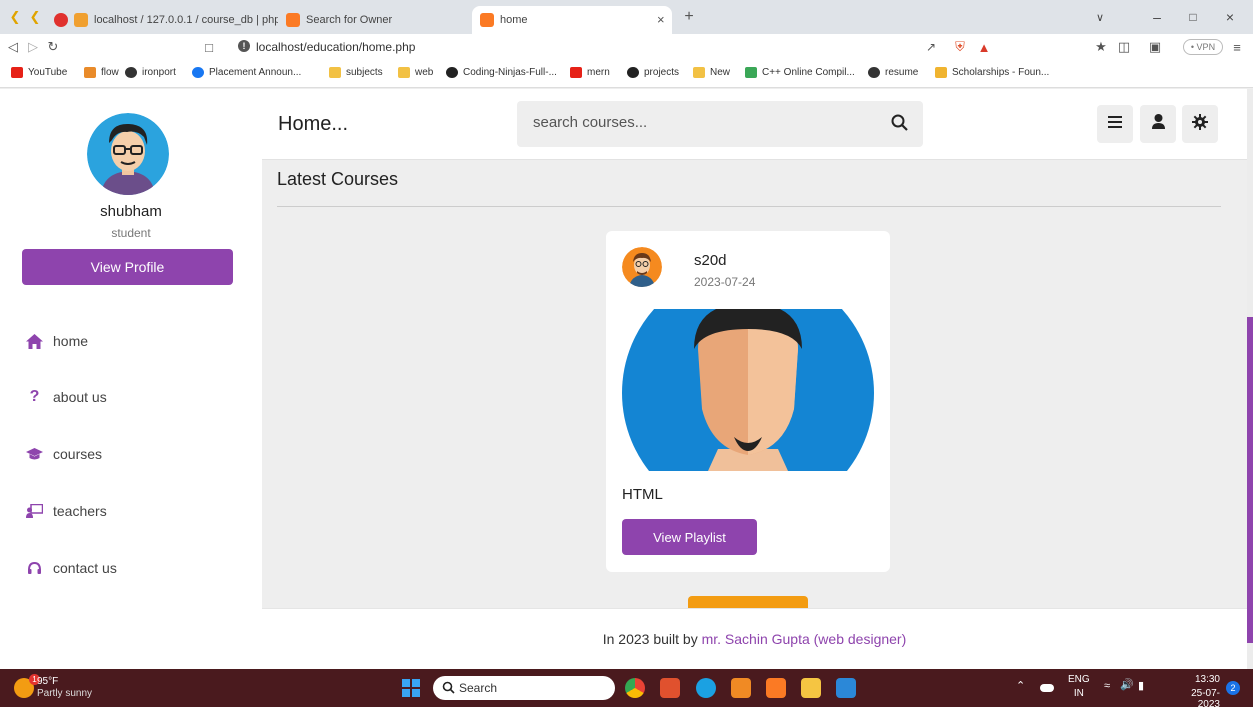 This screenshot has height=707, width=1253. I want to click on tab-home: home ×, so click(572, 20).